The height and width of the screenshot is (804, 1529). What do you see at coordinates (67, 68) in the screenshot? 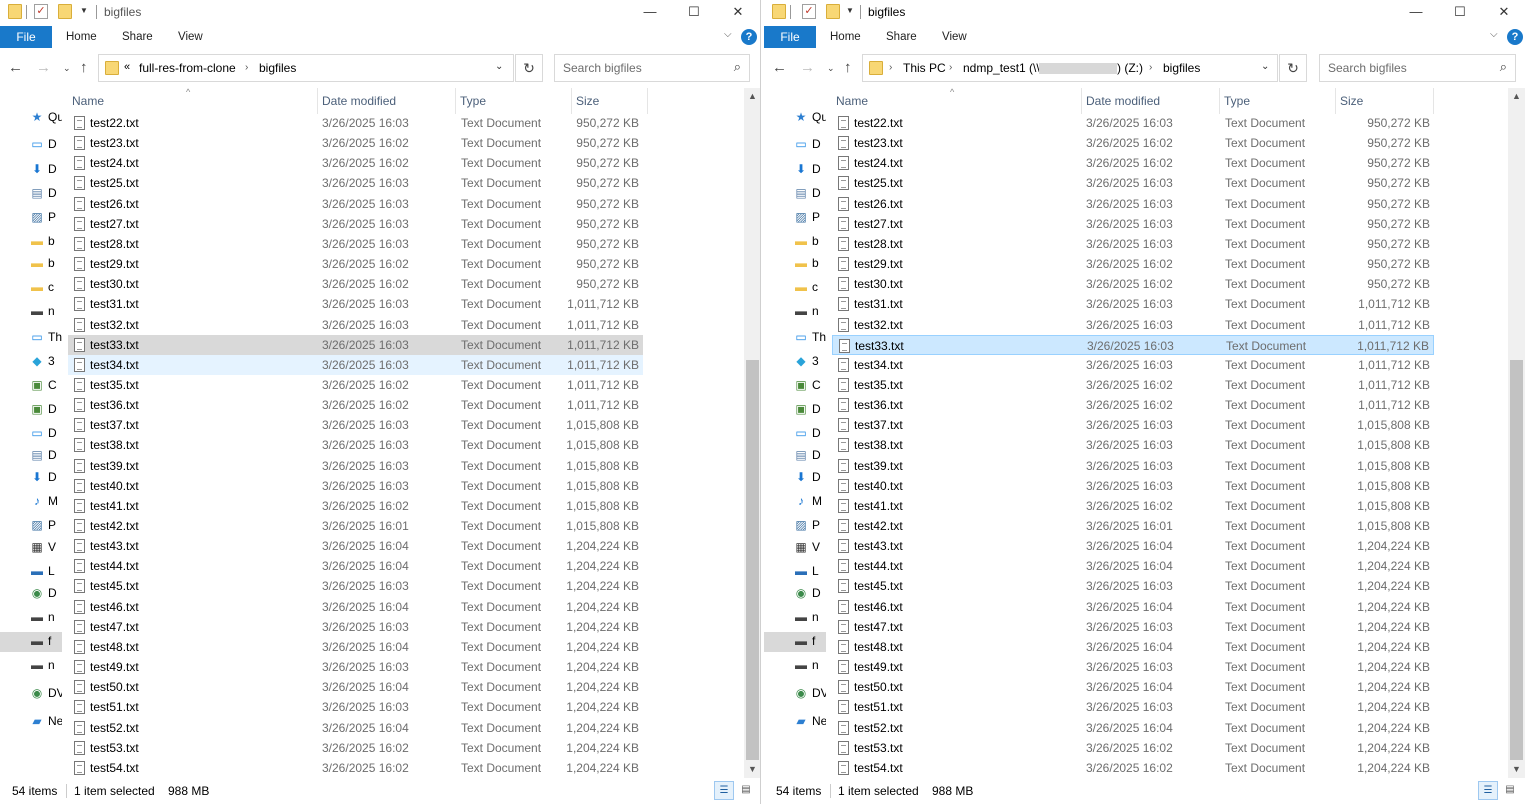
I see `recent-locations-icon: ⌄` at bounding box center [67, 68].